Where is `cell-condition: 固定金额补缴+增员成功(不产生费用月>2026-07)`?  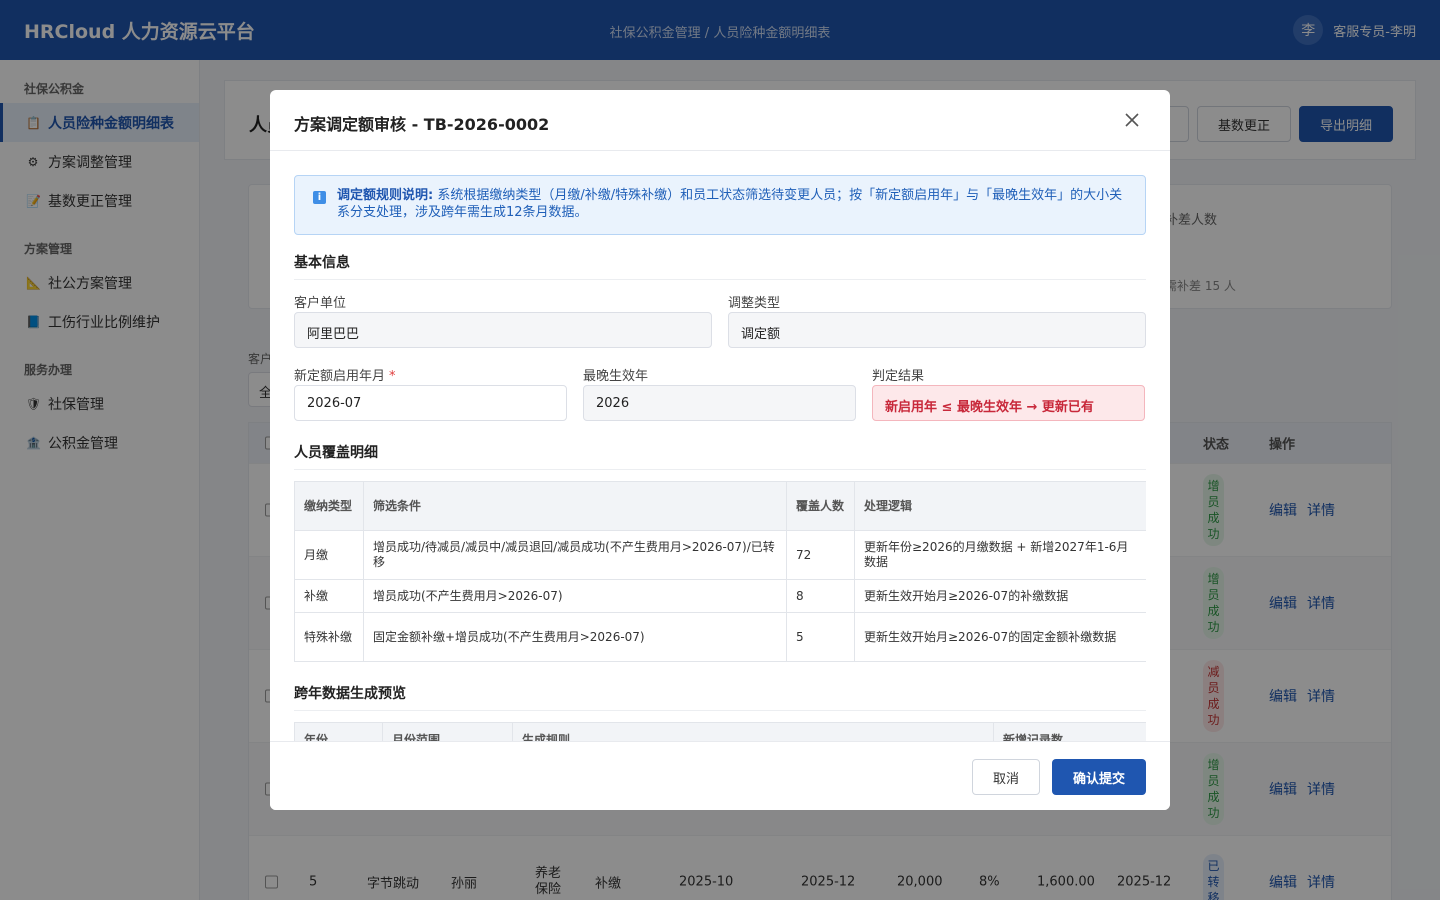
cell-condition: 固定金额补缴+增员成功(不产生费用月>2026-07) is located at coordinates (575, 637).